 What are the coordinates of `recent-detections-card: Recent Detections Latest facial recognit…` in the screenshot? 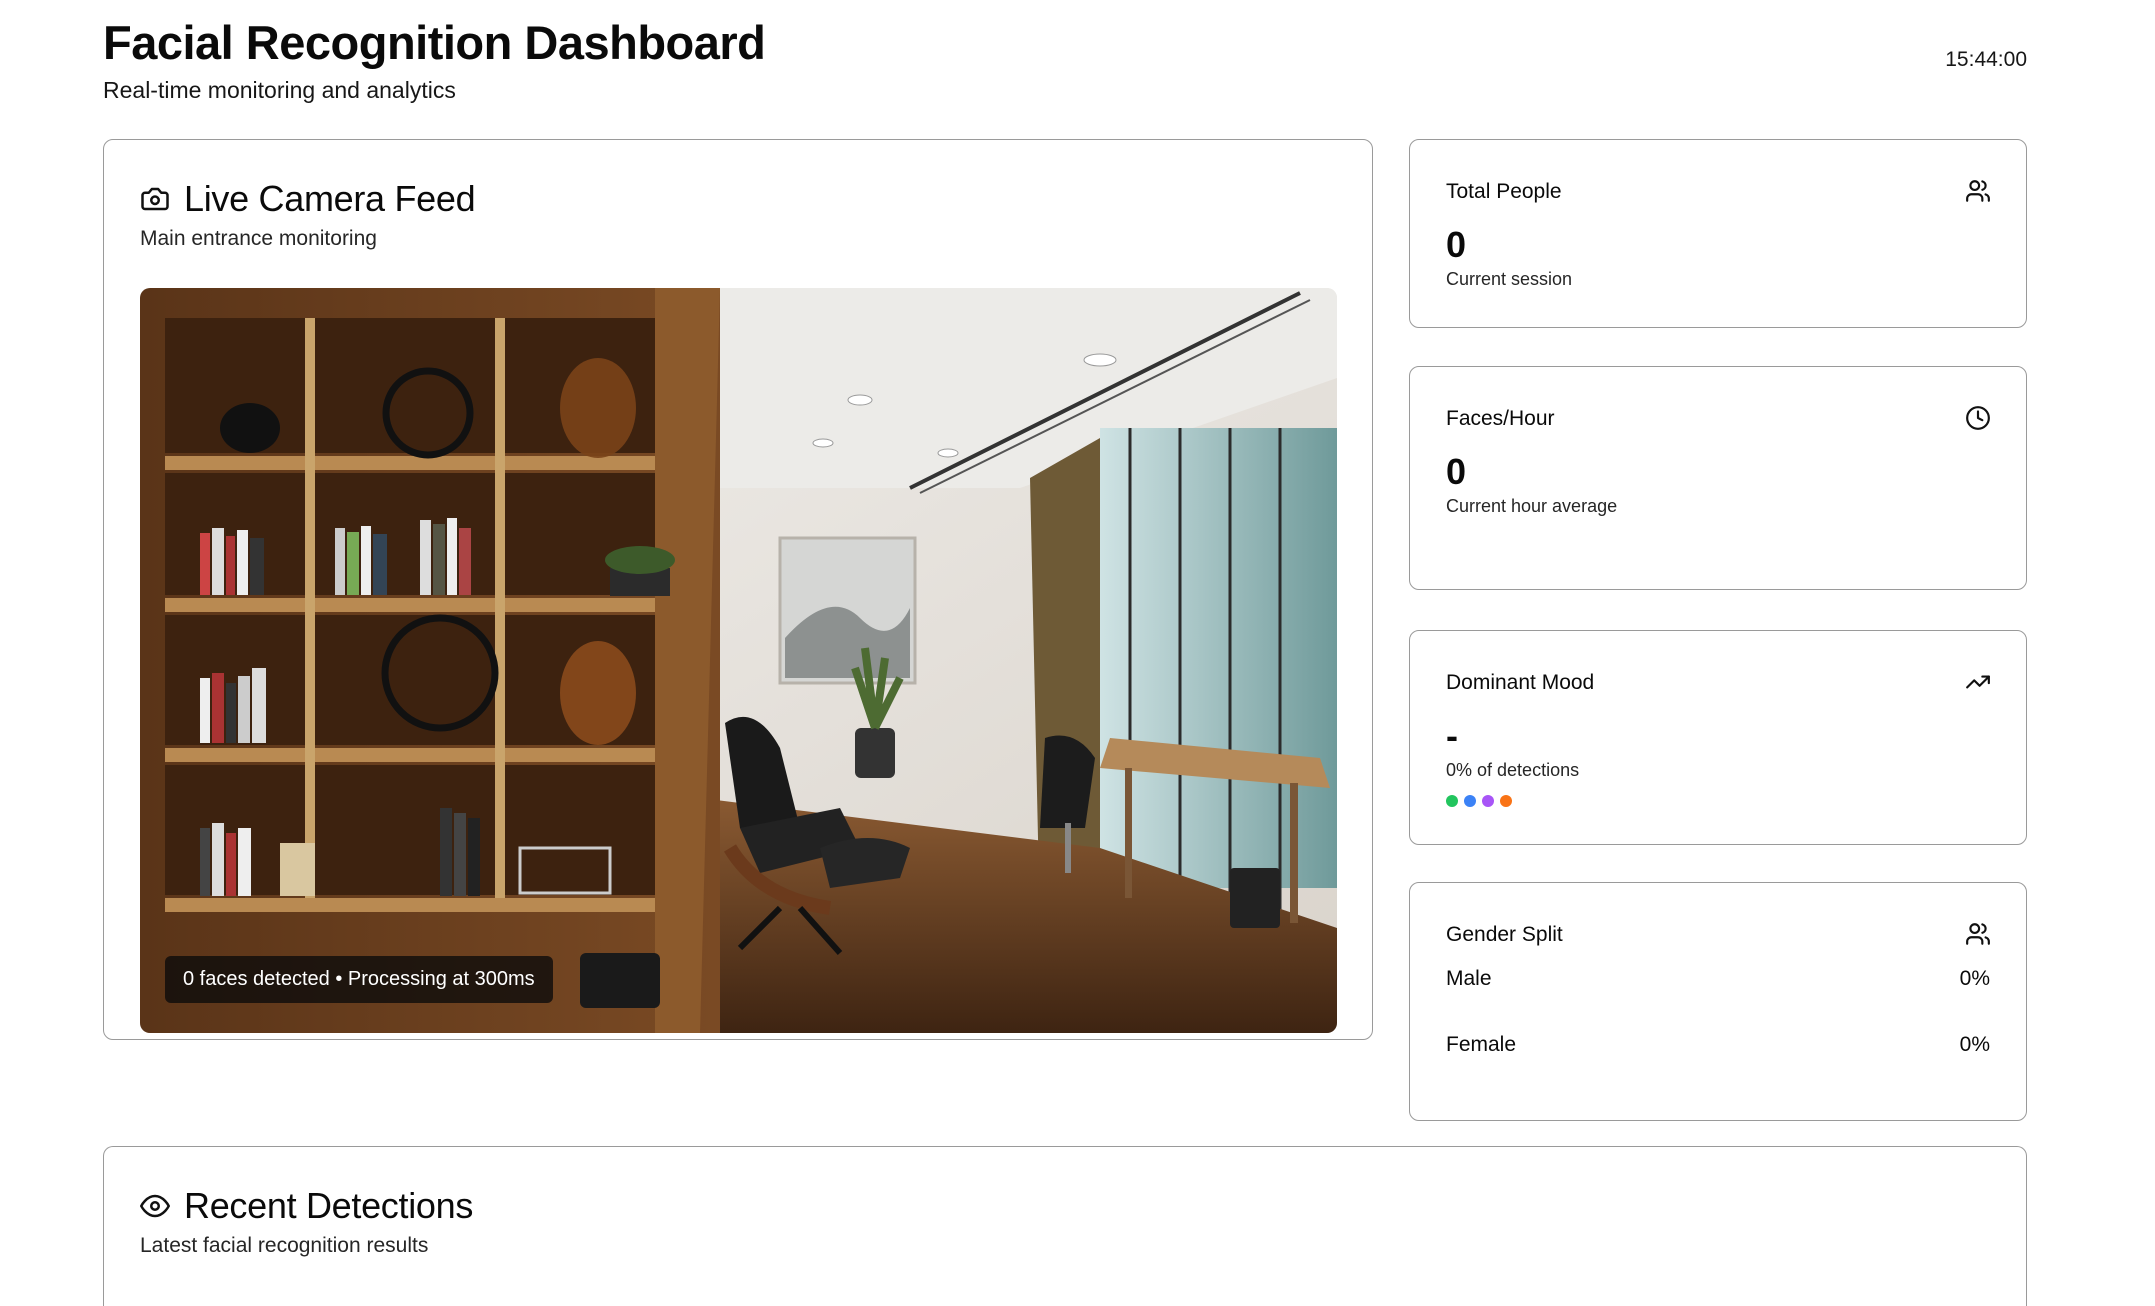 It's located at (1065, 1226).